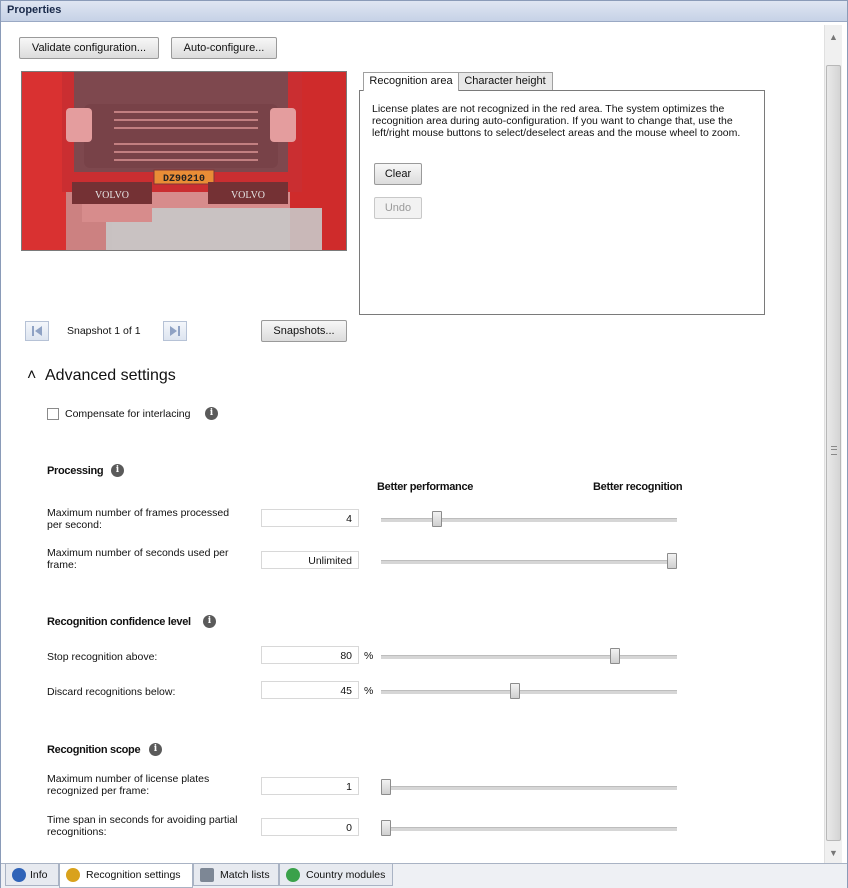 Image resolution: width=848 pixels, height=888 pixels. Describe the element at coordinates (437, 519) in the screenshot. I see `max-frames-slider-thumb` at that location.